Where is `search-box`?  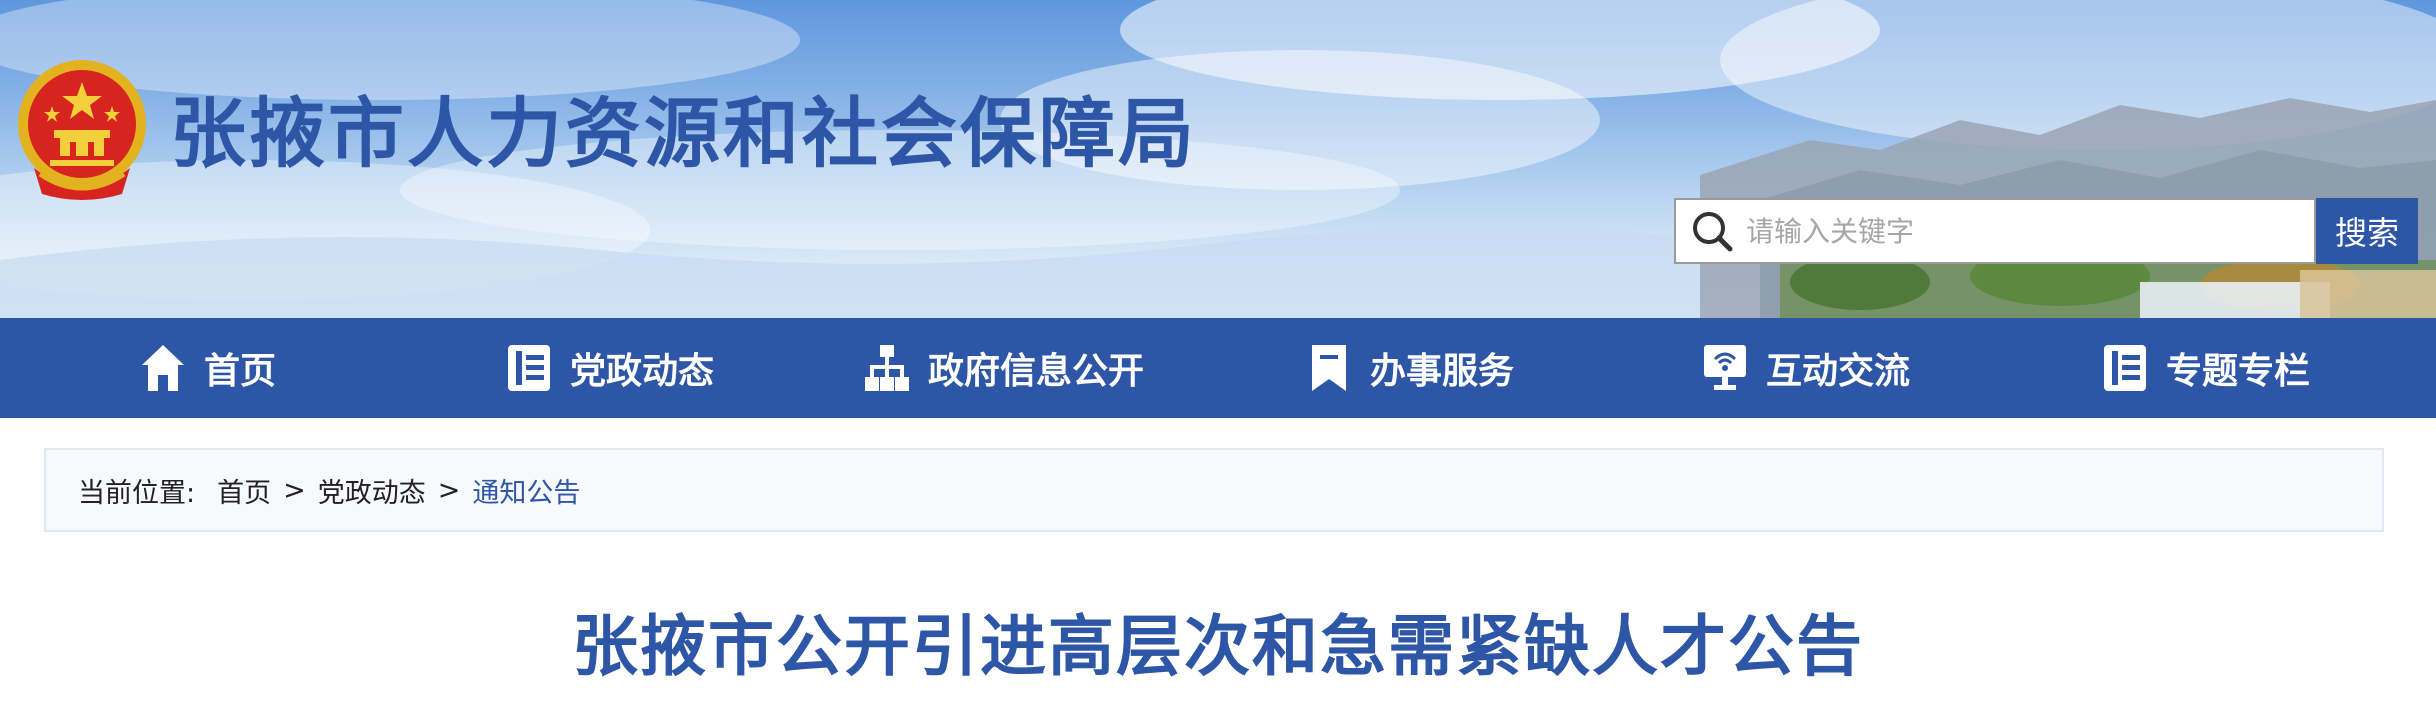 search-box is located at coordinates (1995, 231).